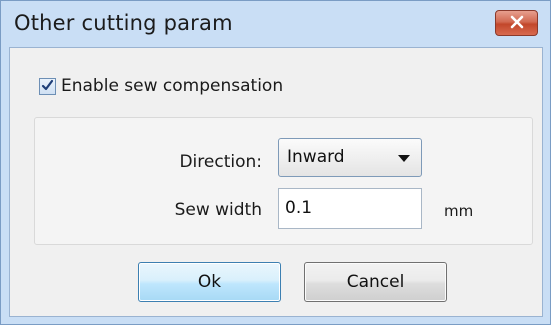  Describe the element at coordinates (299, 208) in the screenshot. I see `sew-width-value: 0.1` at that location.